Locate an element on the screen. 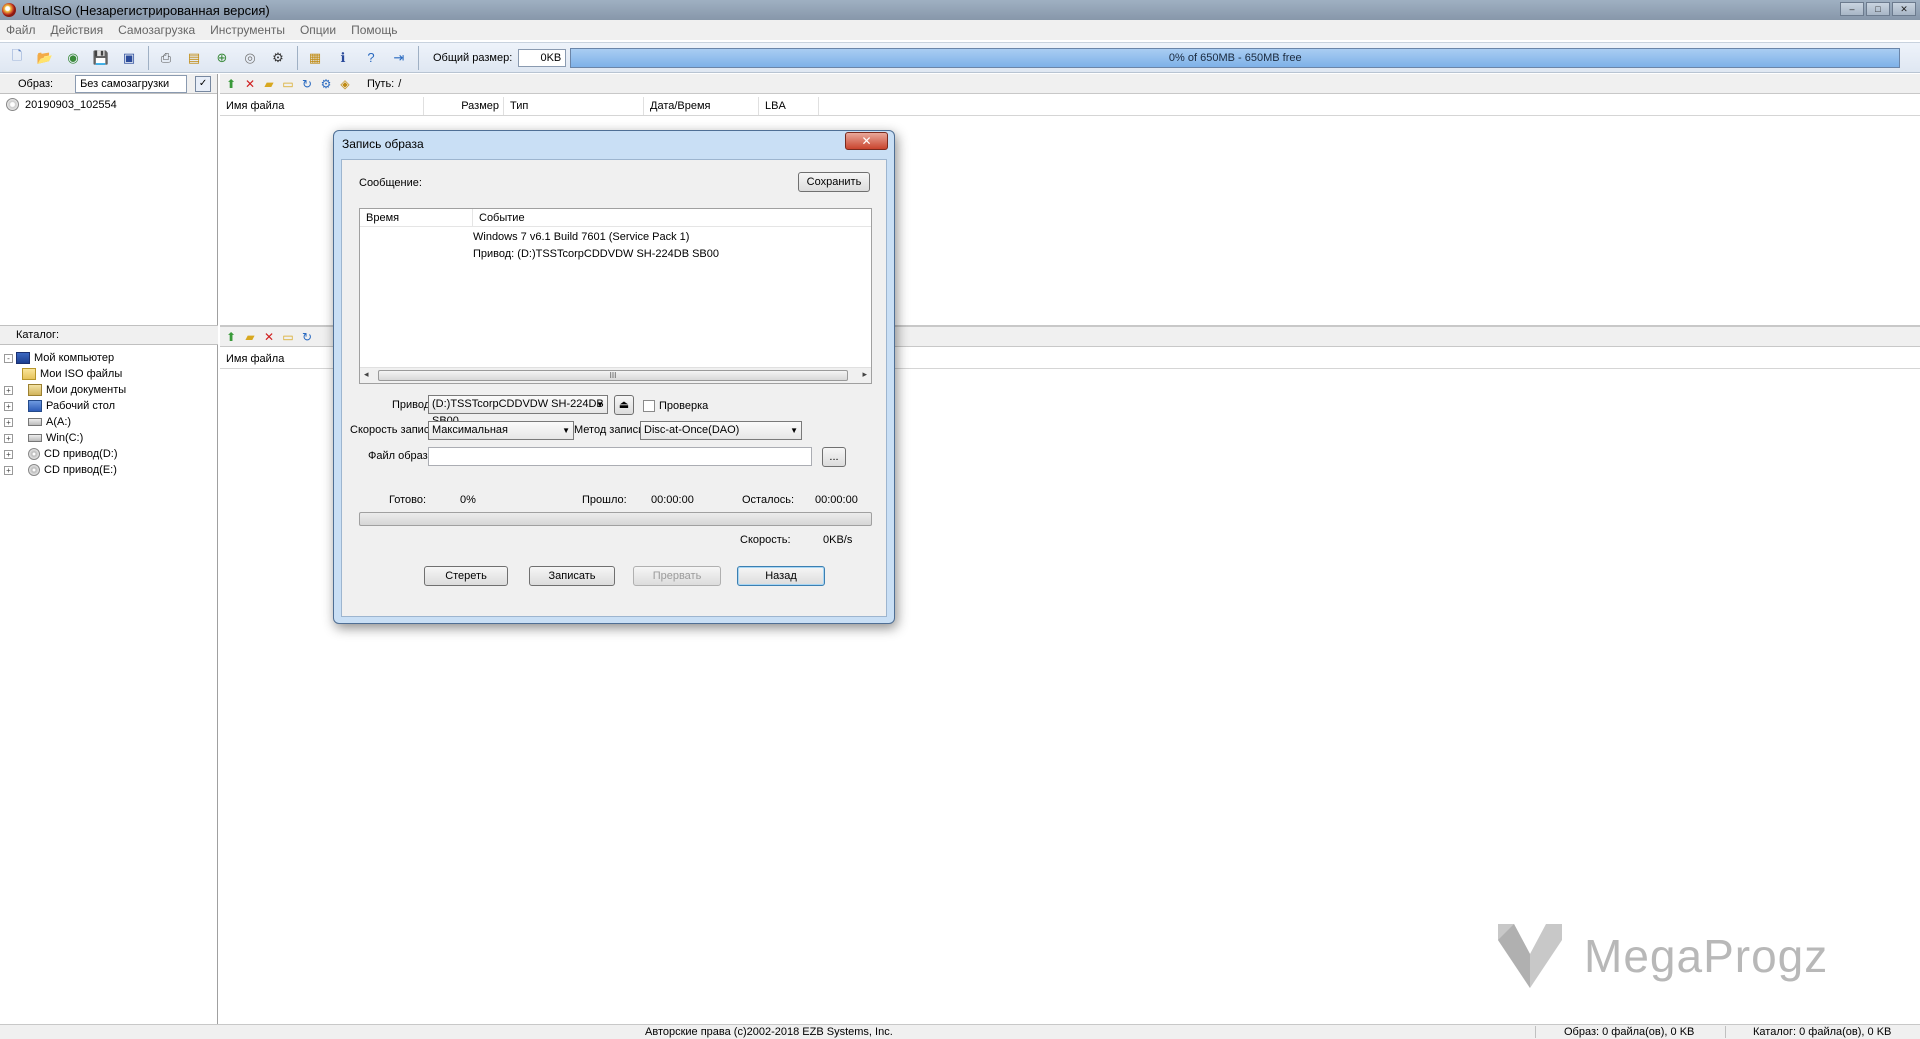 The width and height of the screenshot is (1920, 1039). menu-tools: Инструменты is located at coordinates (247, 30).